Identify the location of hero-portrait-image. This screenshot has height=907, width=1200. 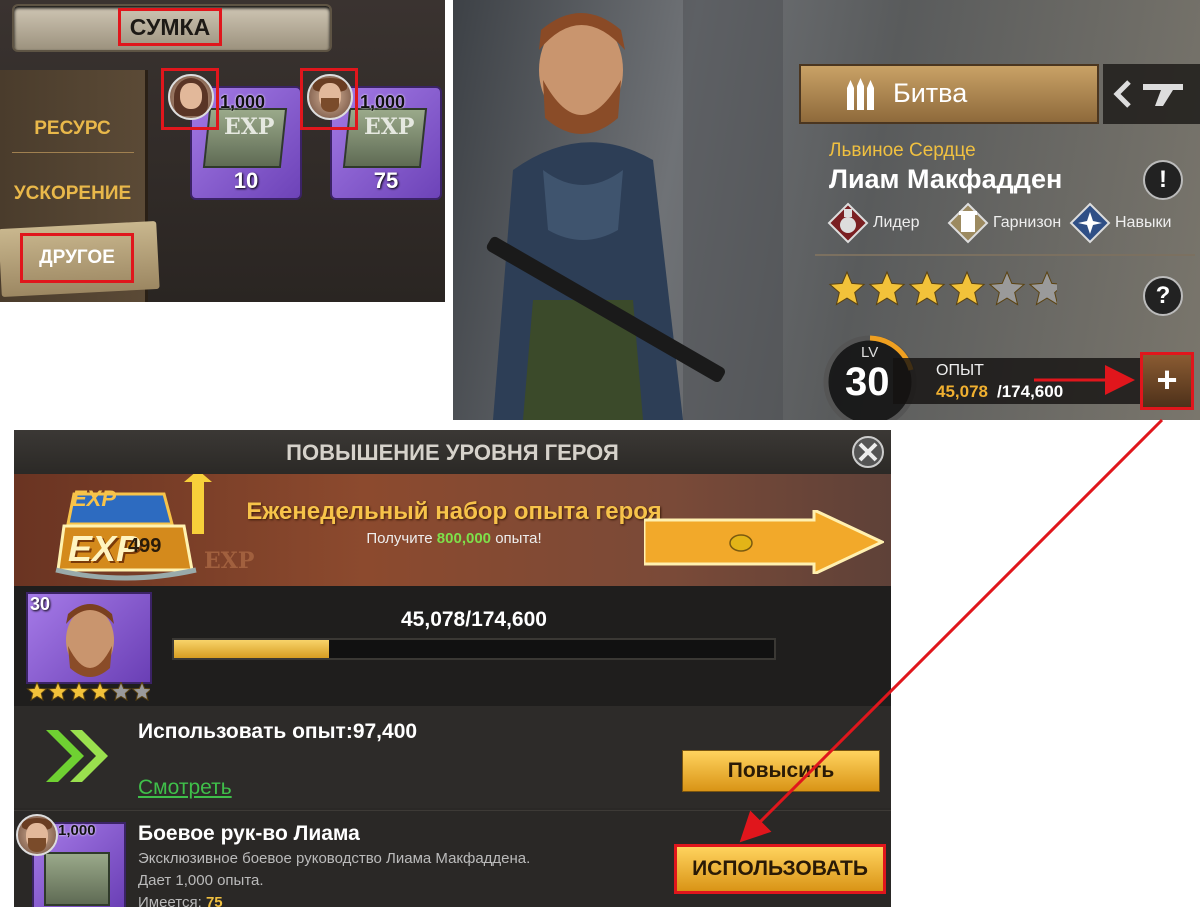
(634, 210).